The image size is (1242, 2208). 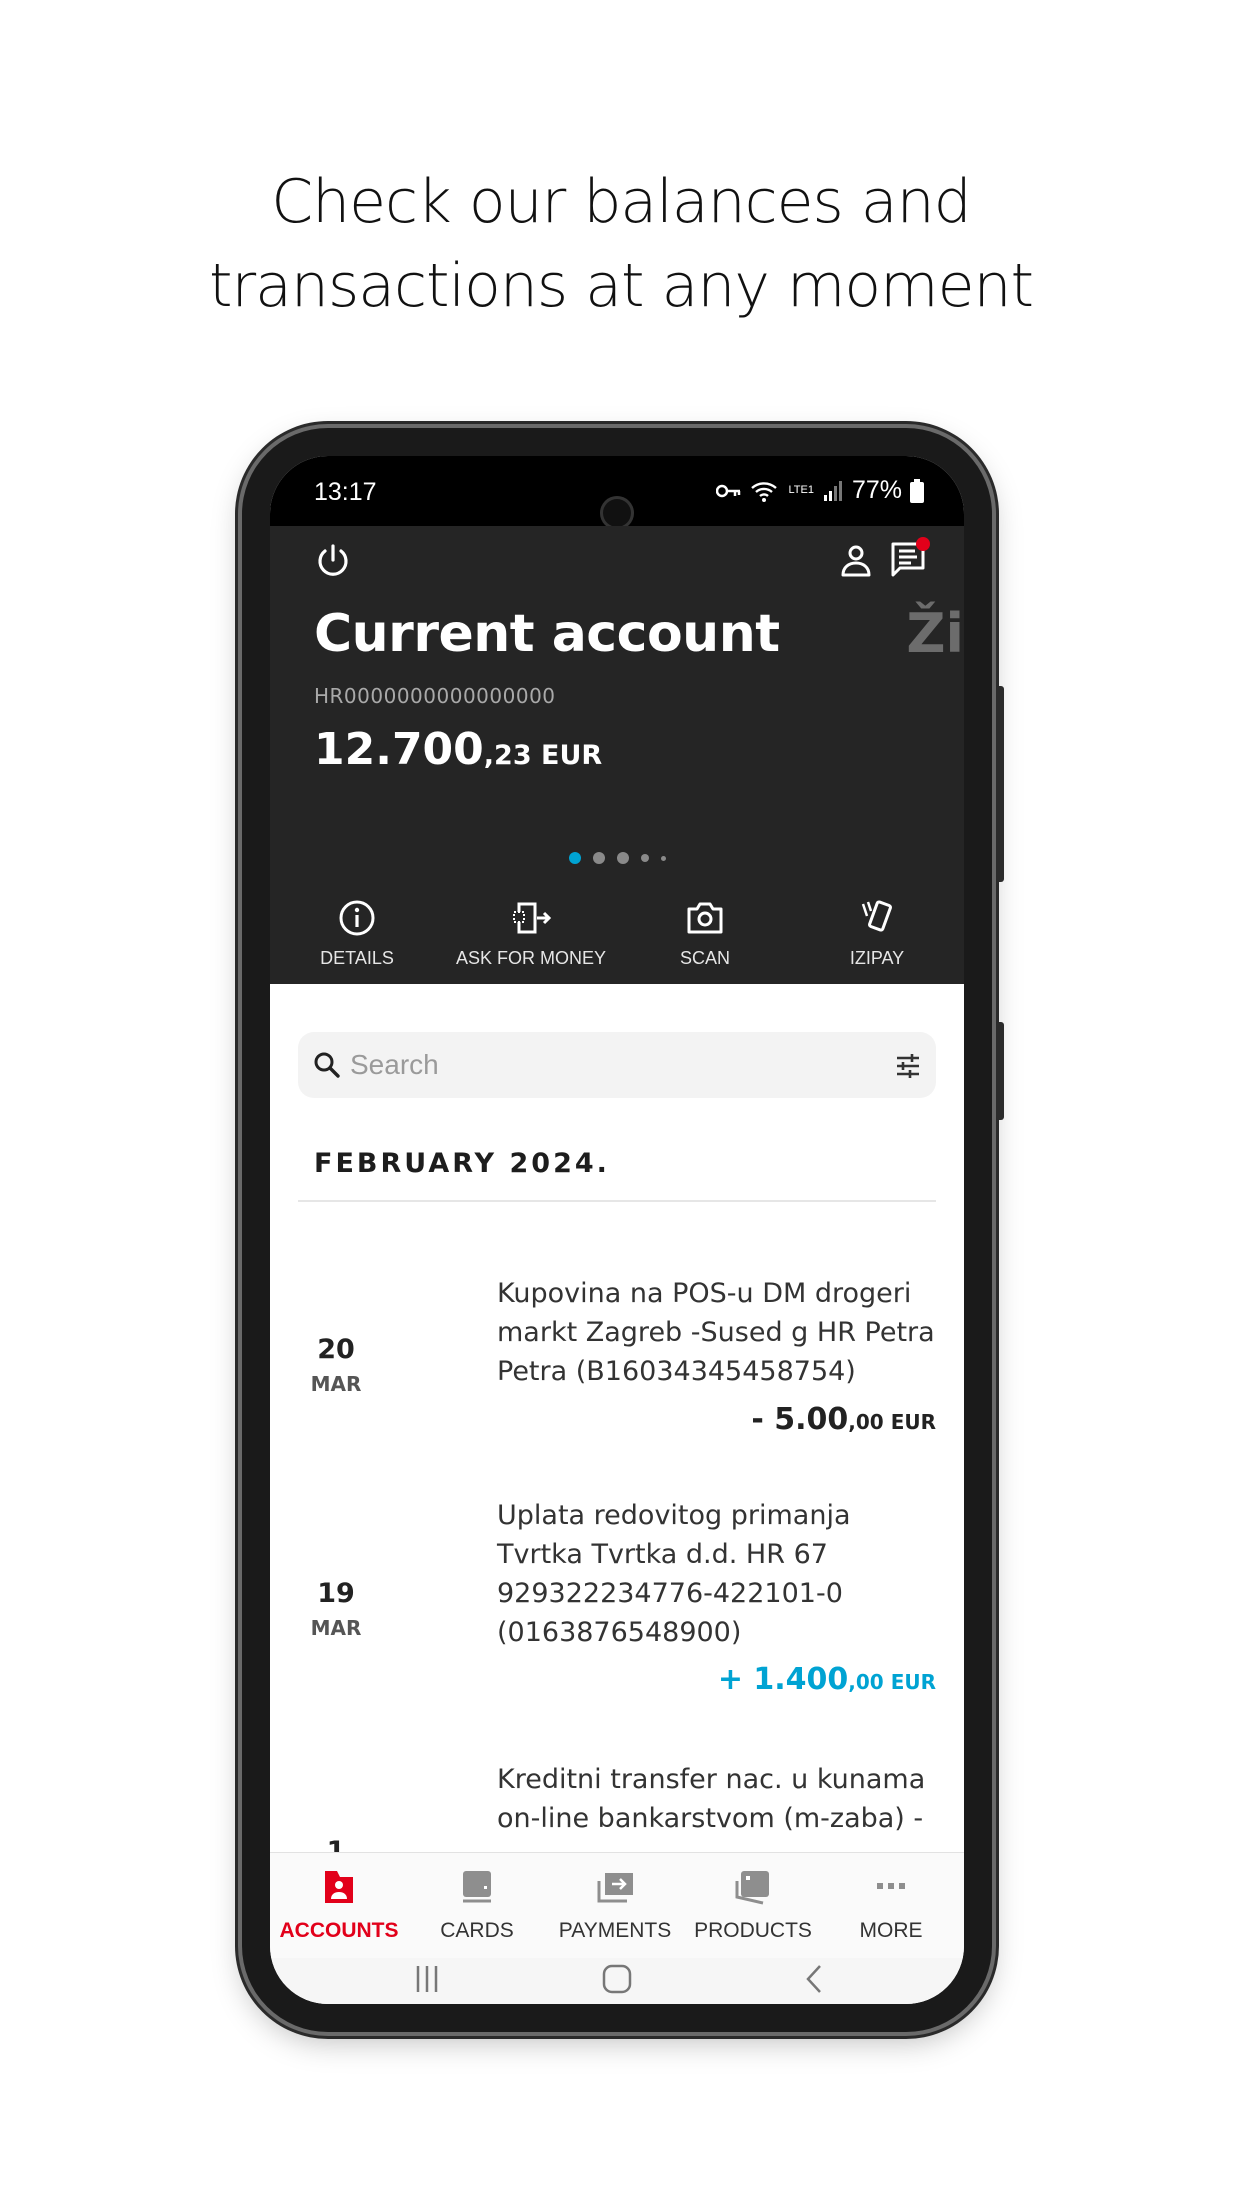 I want to click on account-iban: HR0000000000000000, so click(x=435, y=696).